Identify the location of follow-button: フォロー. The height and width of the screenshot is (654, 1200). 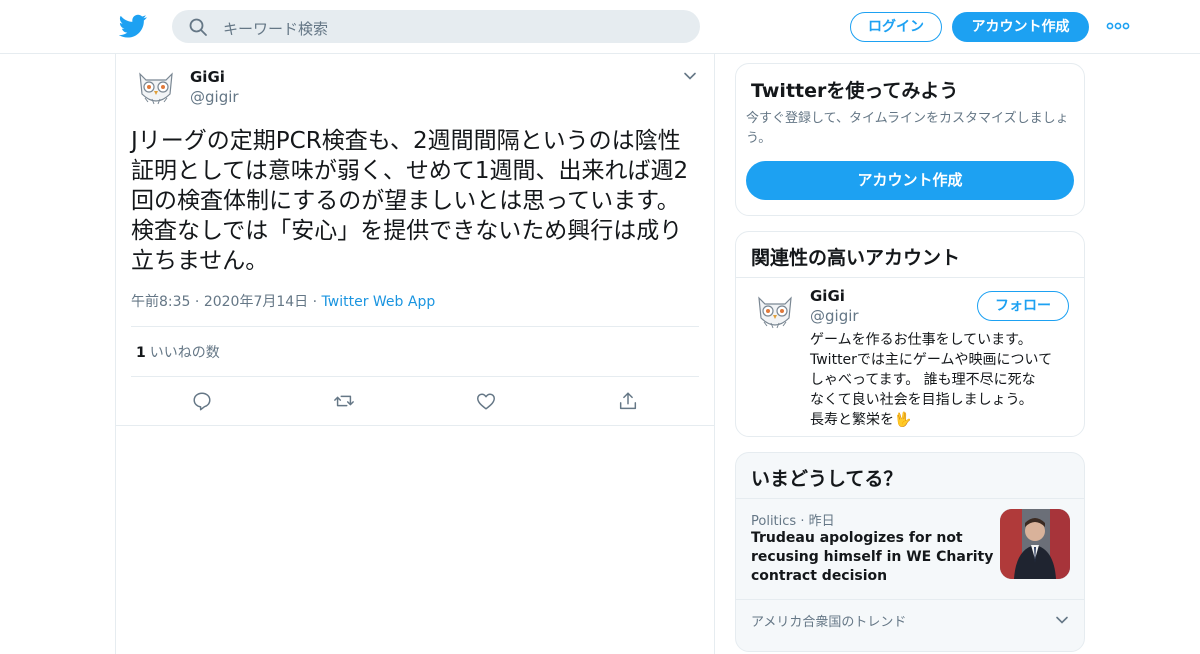
(1023, 306).